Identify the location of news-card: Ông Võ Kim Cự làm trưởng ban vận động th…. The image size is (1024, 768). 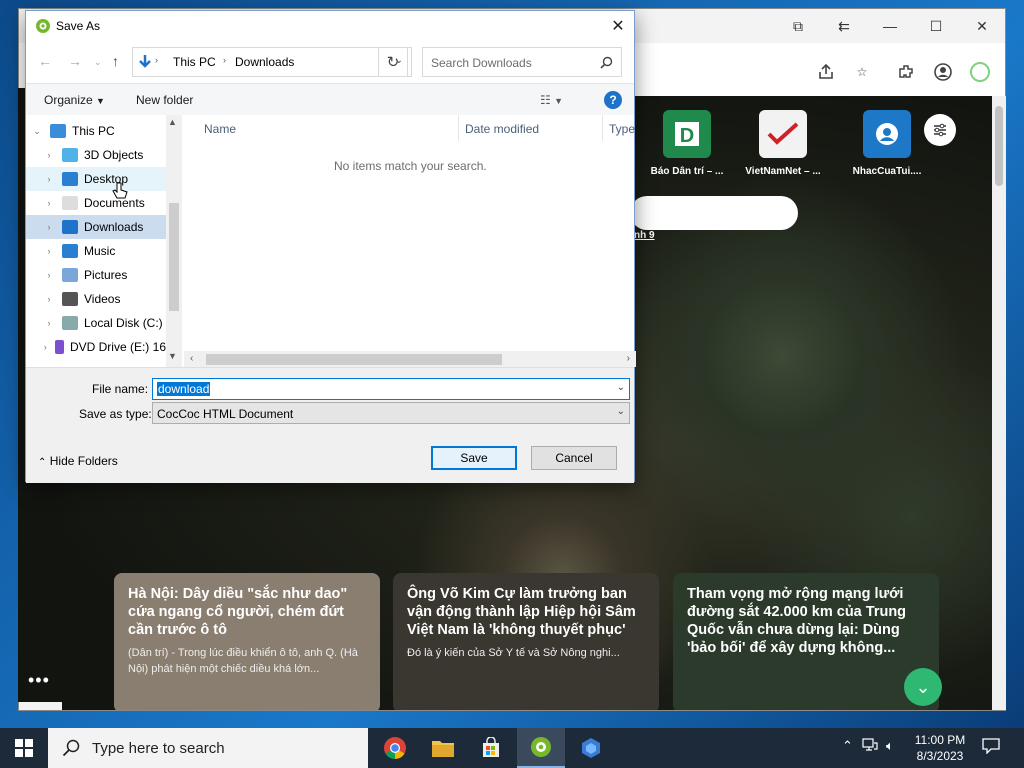
(526, 641).